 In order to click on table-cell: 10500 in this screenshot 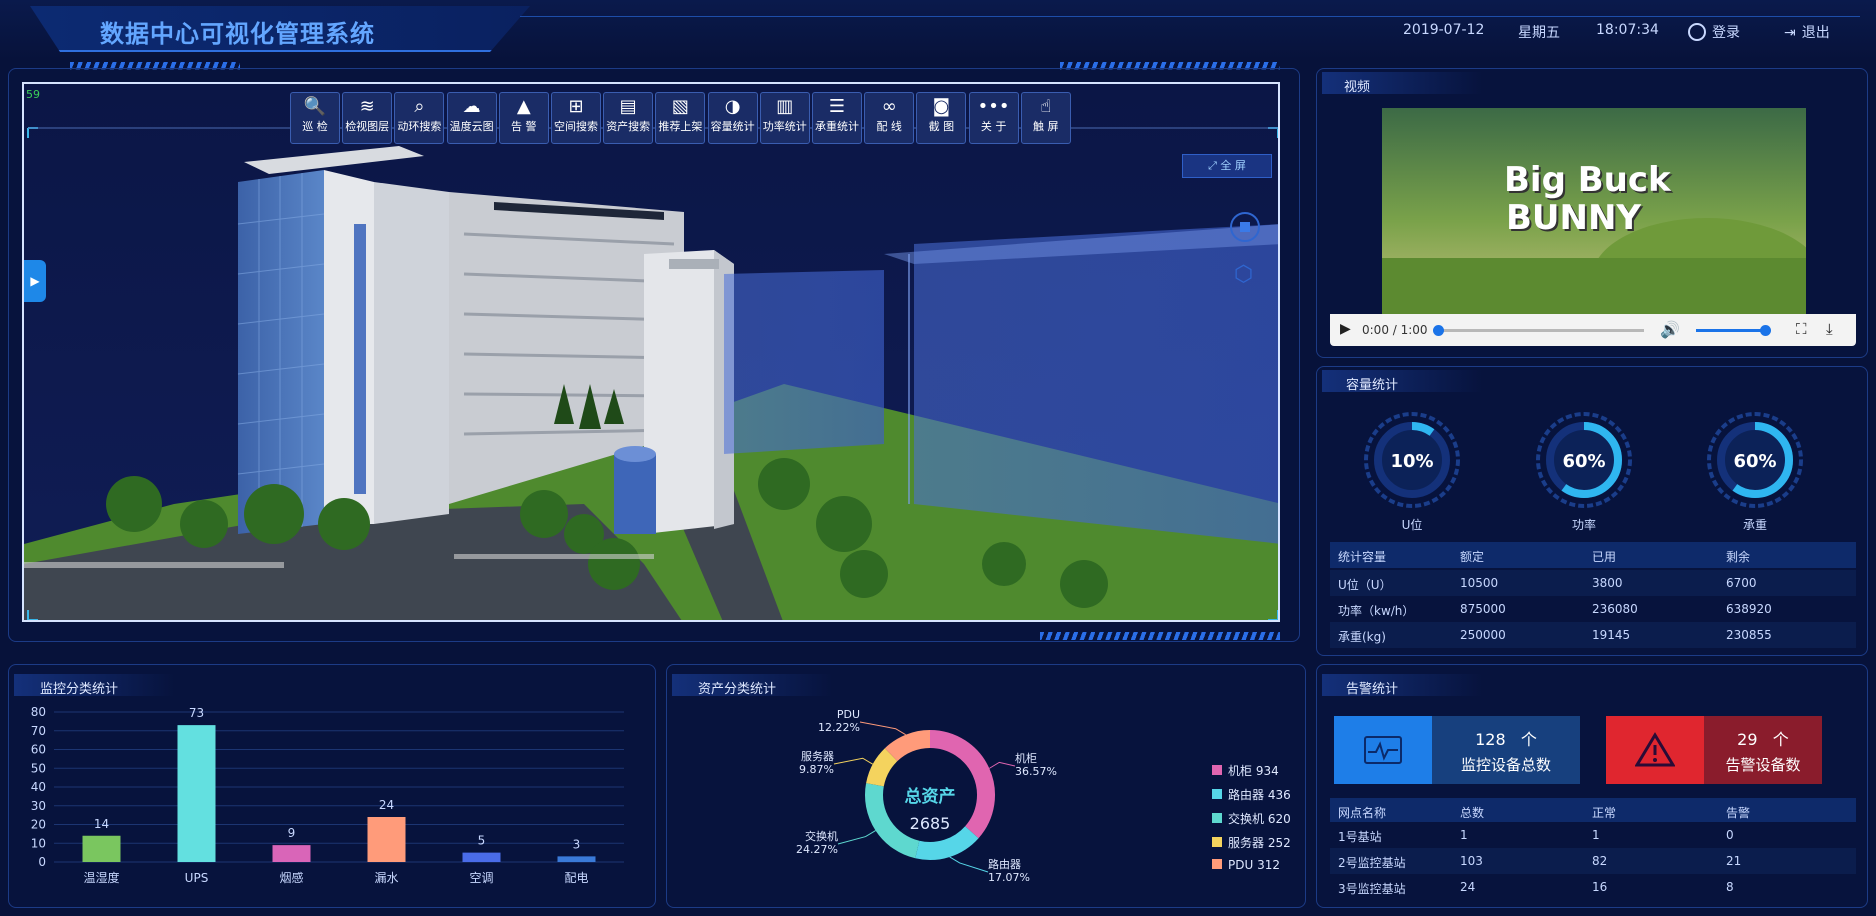, I will do `click(1479, 583)`.